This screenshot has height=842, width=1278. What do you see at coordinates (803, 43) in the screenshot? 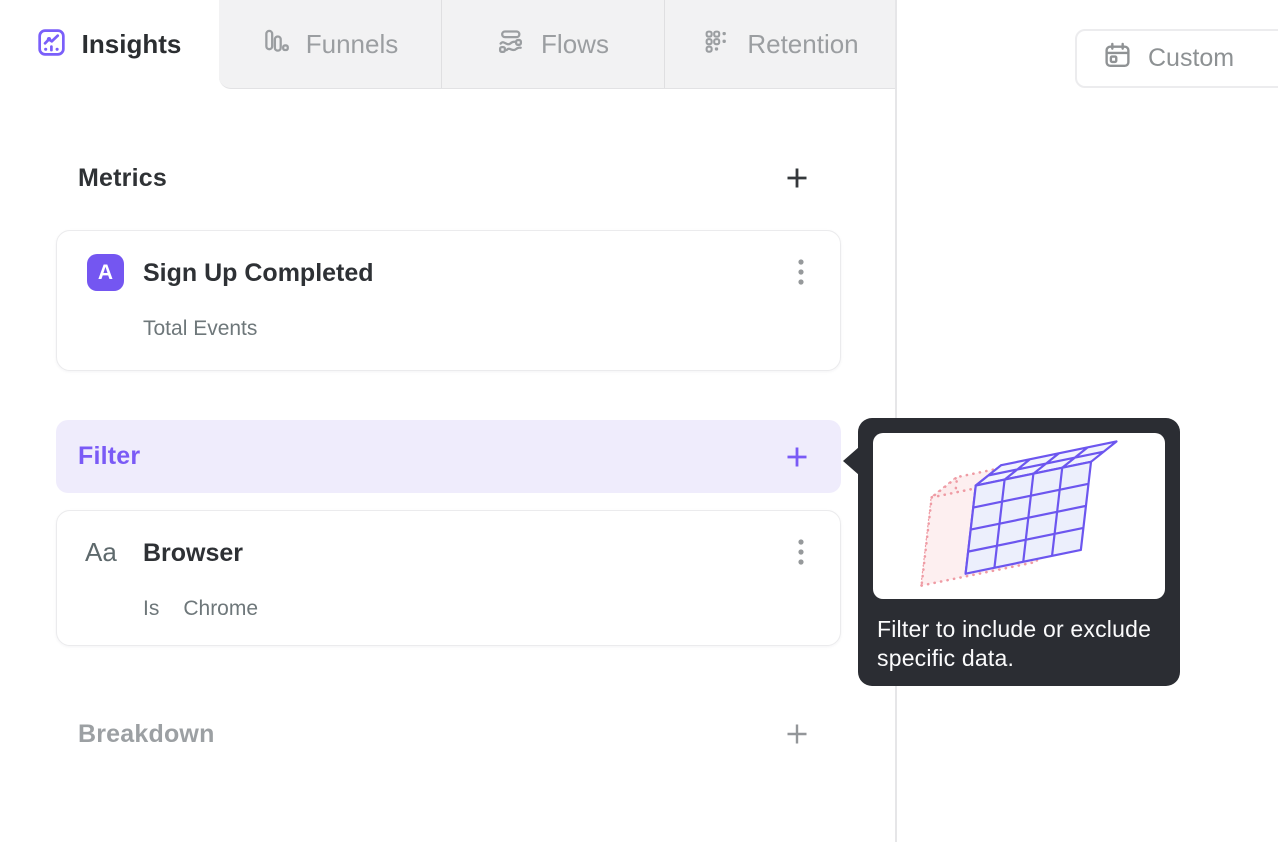
I see `tab-retention-label: Retention` at bounding box center [803, 43].